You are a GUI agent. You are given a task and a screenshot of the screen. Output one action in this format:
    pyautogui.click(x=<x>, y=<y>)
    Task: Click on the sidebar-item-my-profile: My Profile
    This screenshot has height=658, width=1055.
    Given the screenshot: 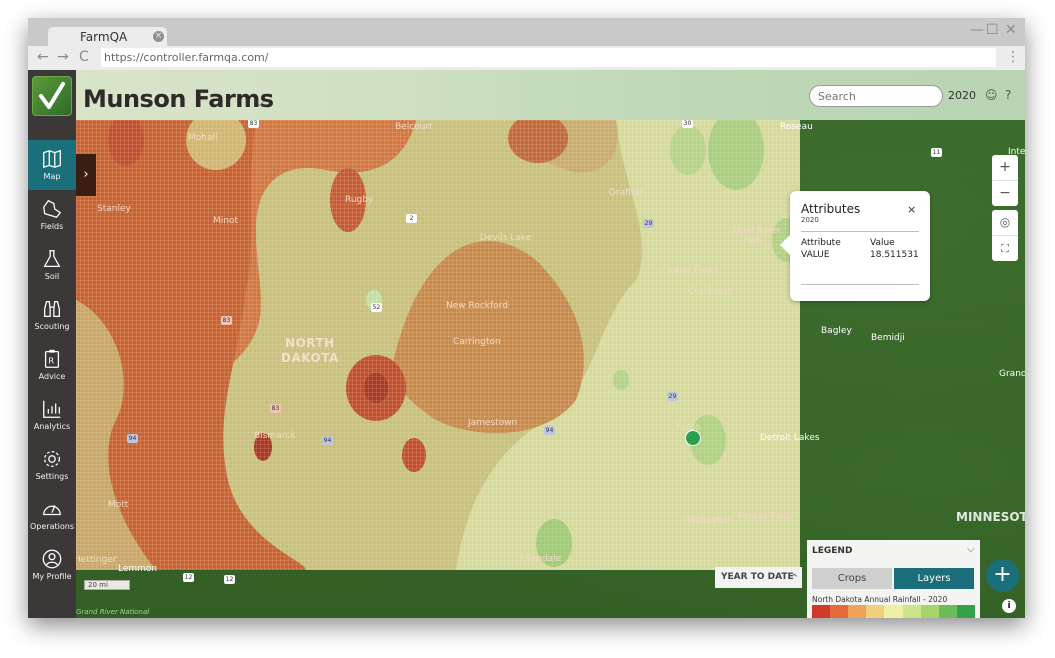 What is the action you would take?
    pyautogui.click(x=52, y=565)
    